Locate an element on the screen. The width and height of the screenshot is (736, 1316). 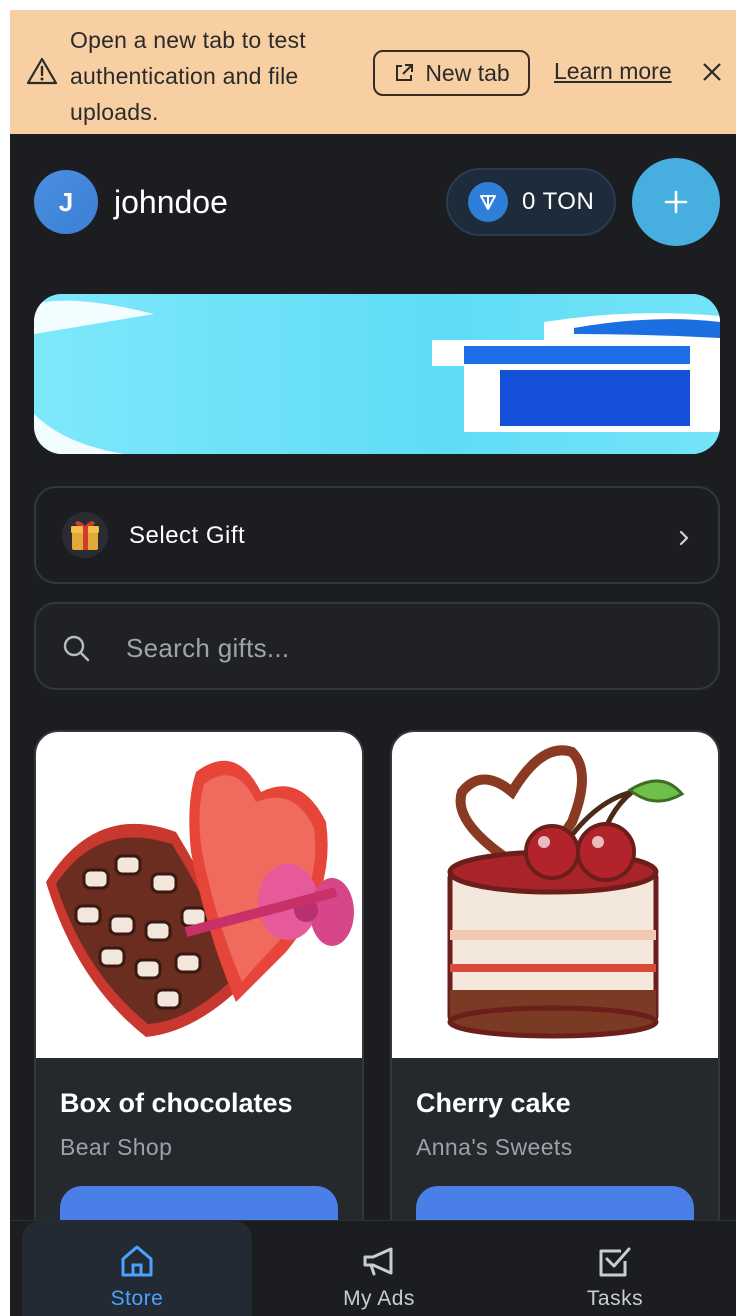
nav-label-my-ads: My Ads is located at coordinates (379, 1298).